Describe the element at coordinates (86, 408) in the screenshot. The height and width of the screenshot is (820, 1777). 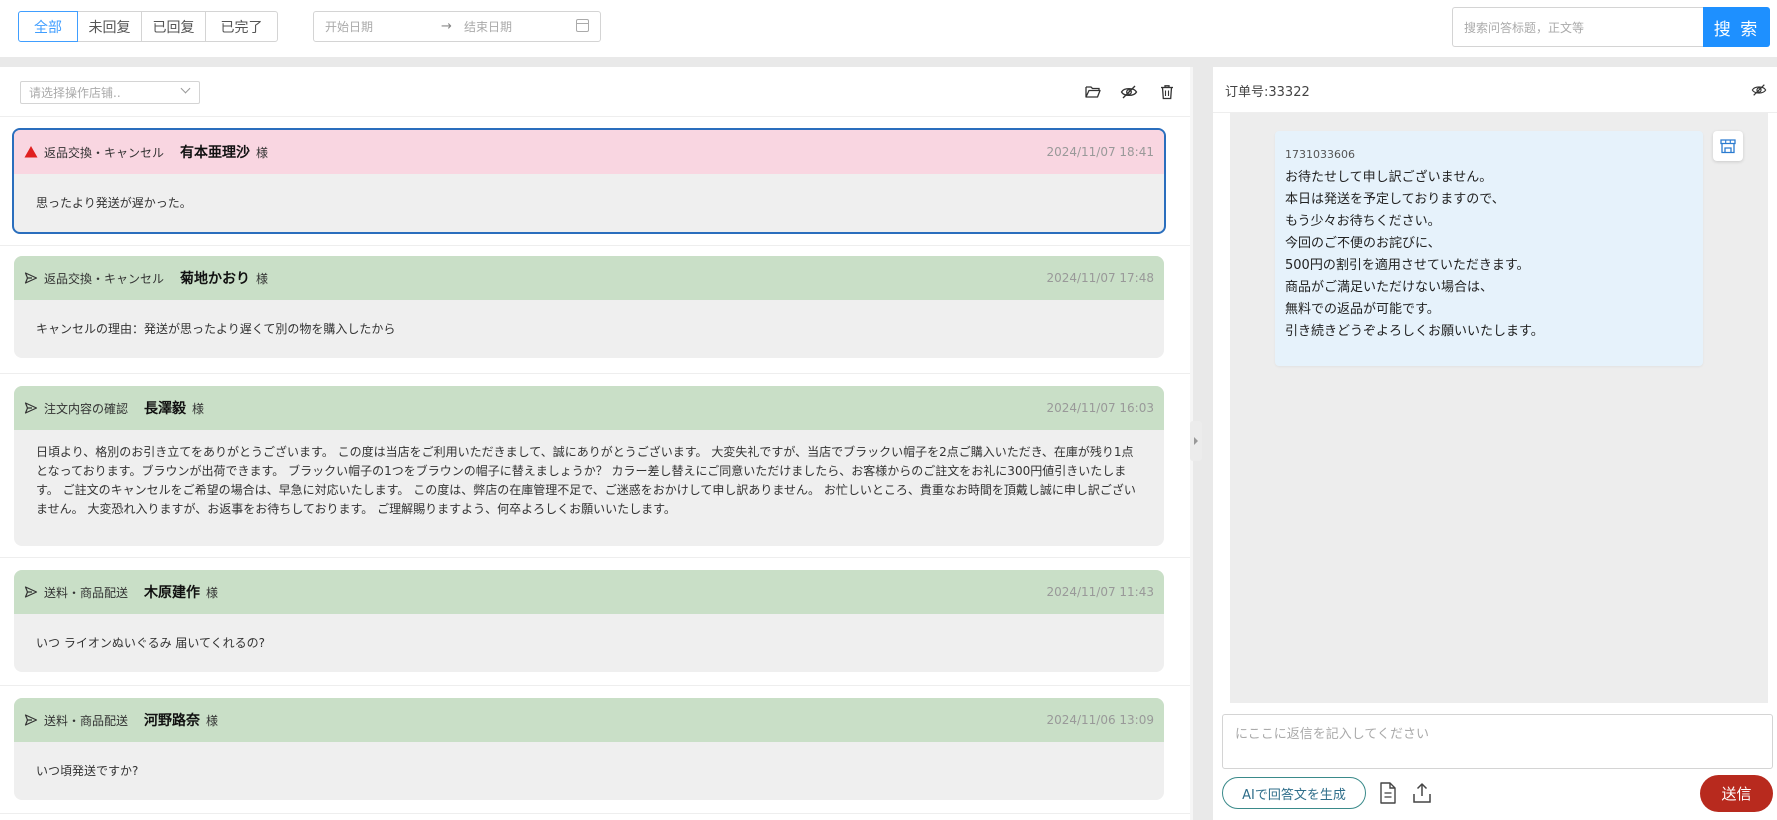
I see `message-category: 注文内容の確認` at that location.